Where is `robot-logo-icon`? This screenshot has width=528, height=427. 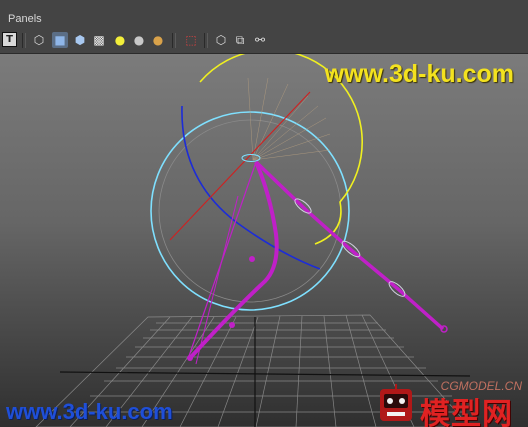 robot-logo-icon is located at coordinates (396, 402).